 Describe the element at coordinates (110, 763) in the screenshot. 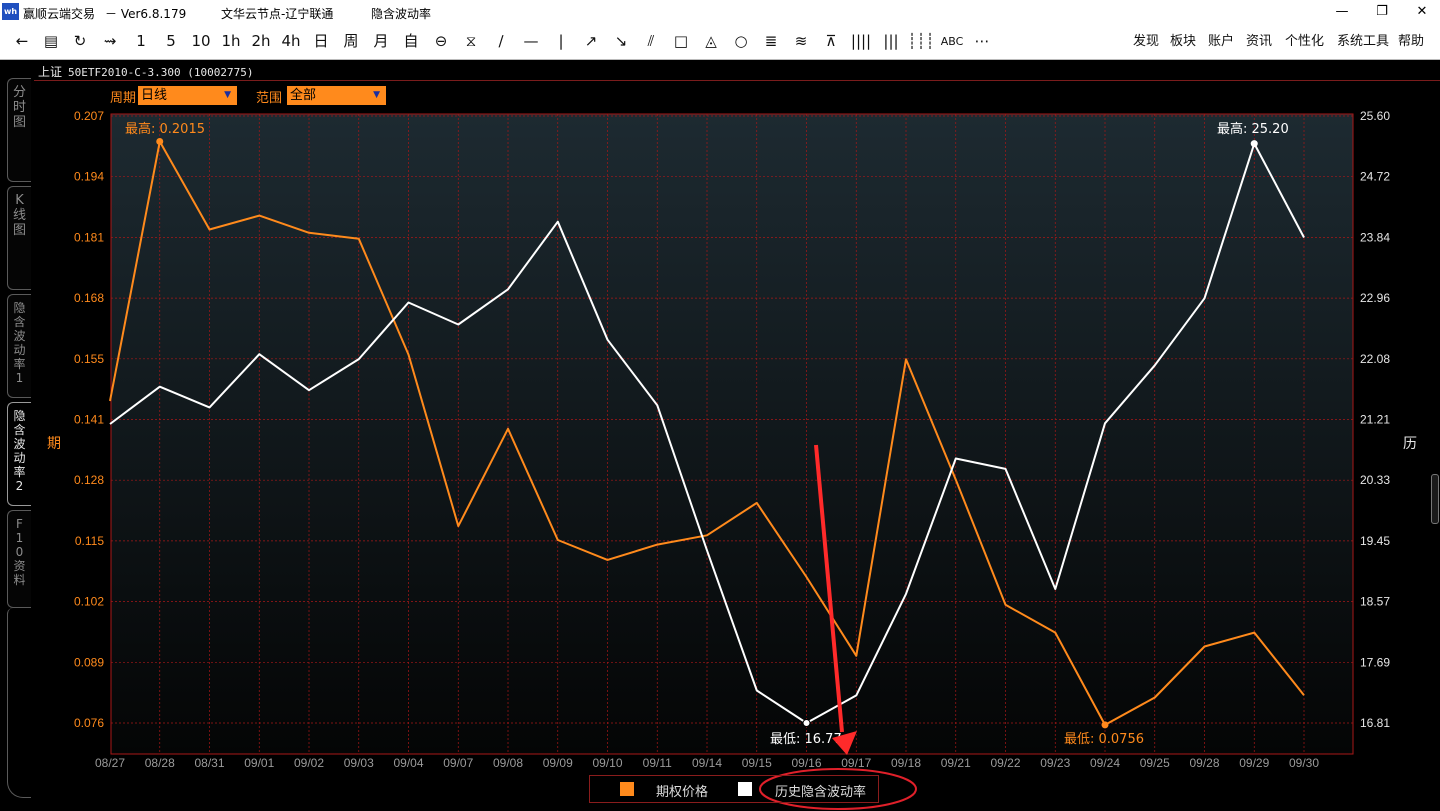

I see `x-tick-label: 08/27` at that location.